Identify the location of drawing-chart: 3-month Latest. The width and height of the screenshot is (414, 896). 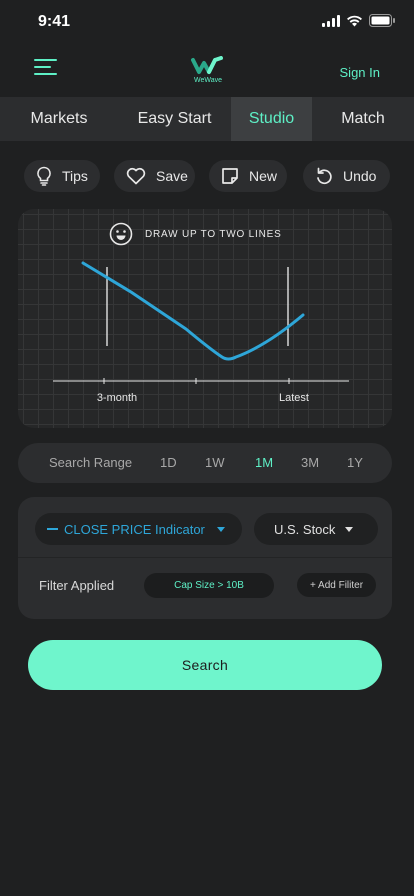
(201, 332).